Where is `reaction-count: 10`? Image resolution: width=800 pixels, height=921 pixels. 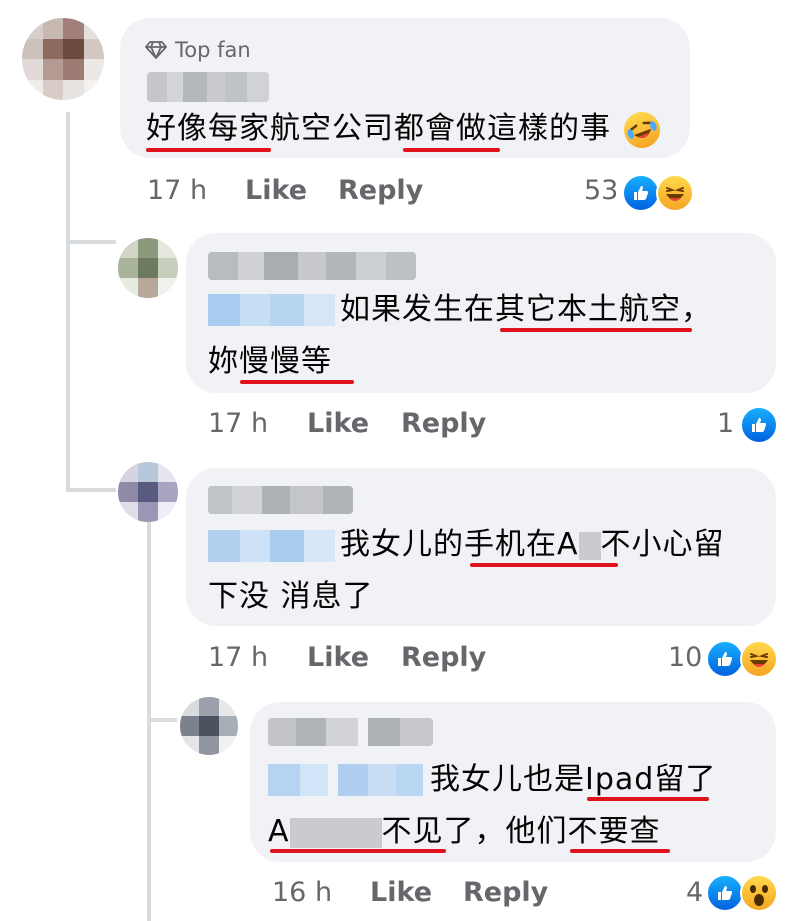 reaction-count: 10 is located at coordinates (685, 657).